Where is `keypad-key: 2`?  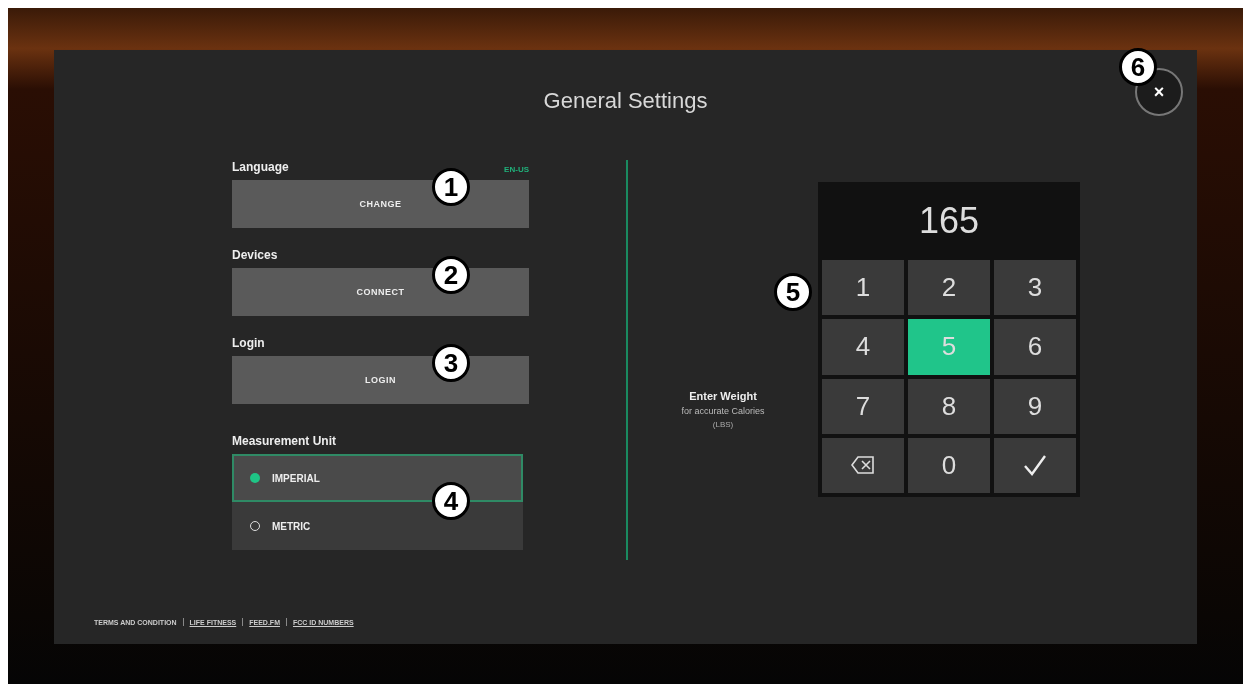 keypad-key: 2 is located at coordinates (949, 288).